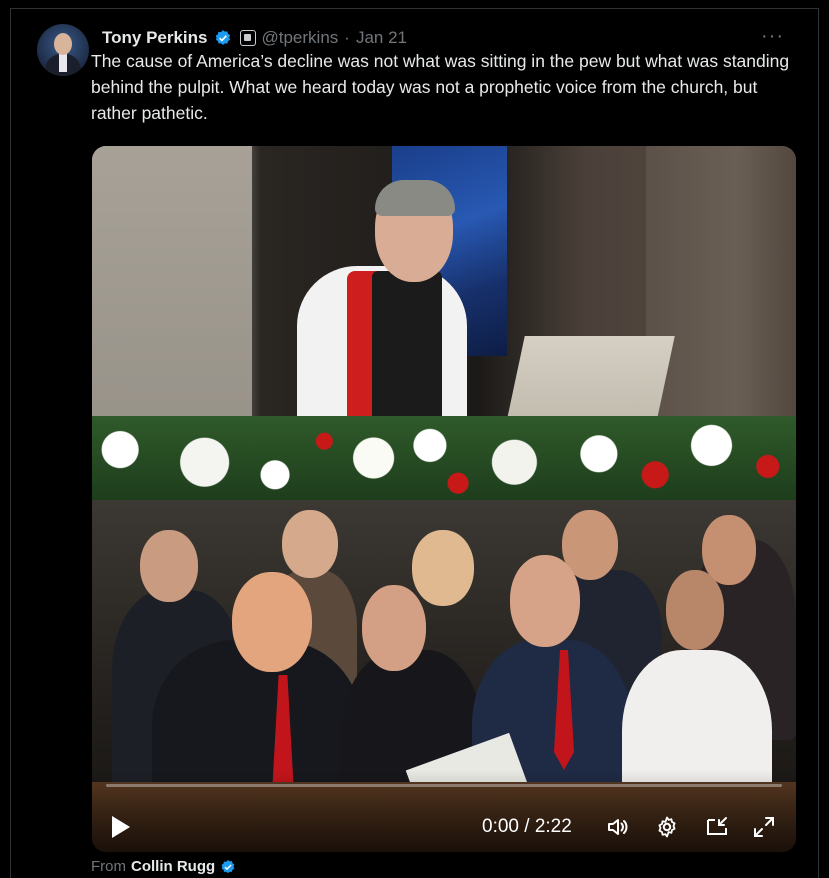 The image size is (829, 878). What do you see at coordinates (108, 866) in the screenshot?
I see `source-prefix: From` at bounding box center [108, 866].